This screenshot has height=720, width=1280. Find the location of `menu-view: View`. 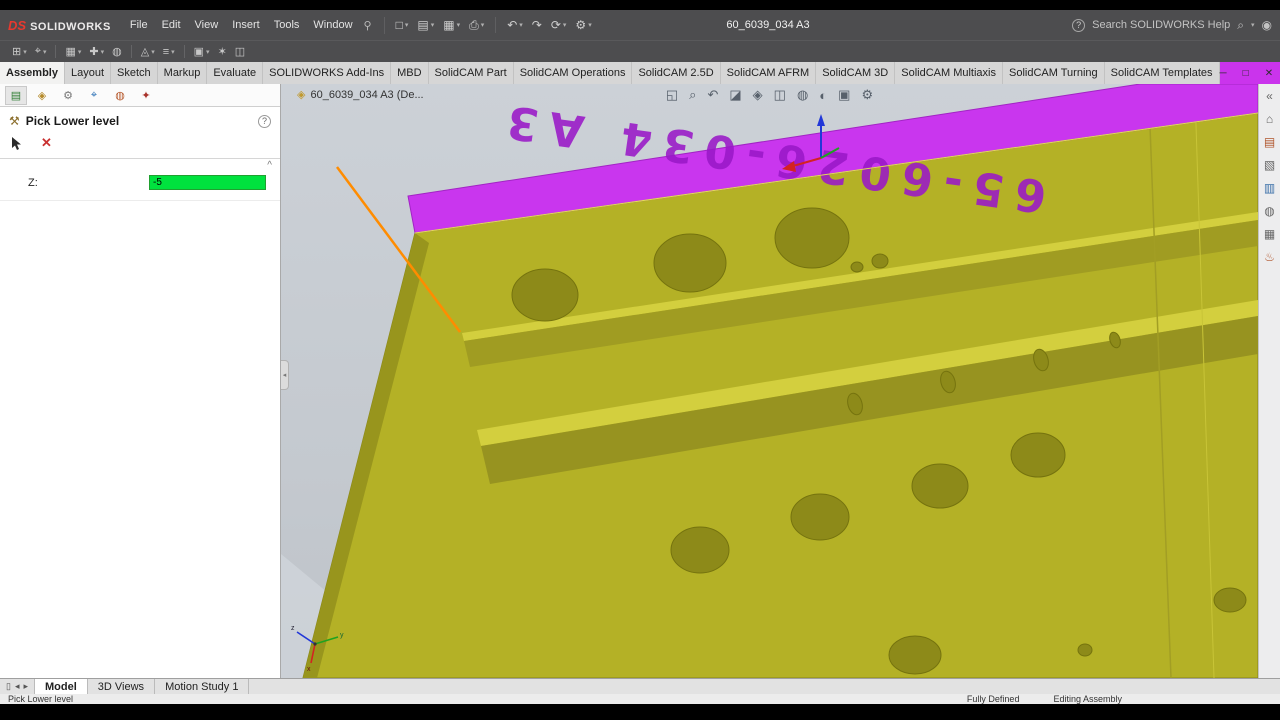

menu-view: View is located at coordinates (207, 25).